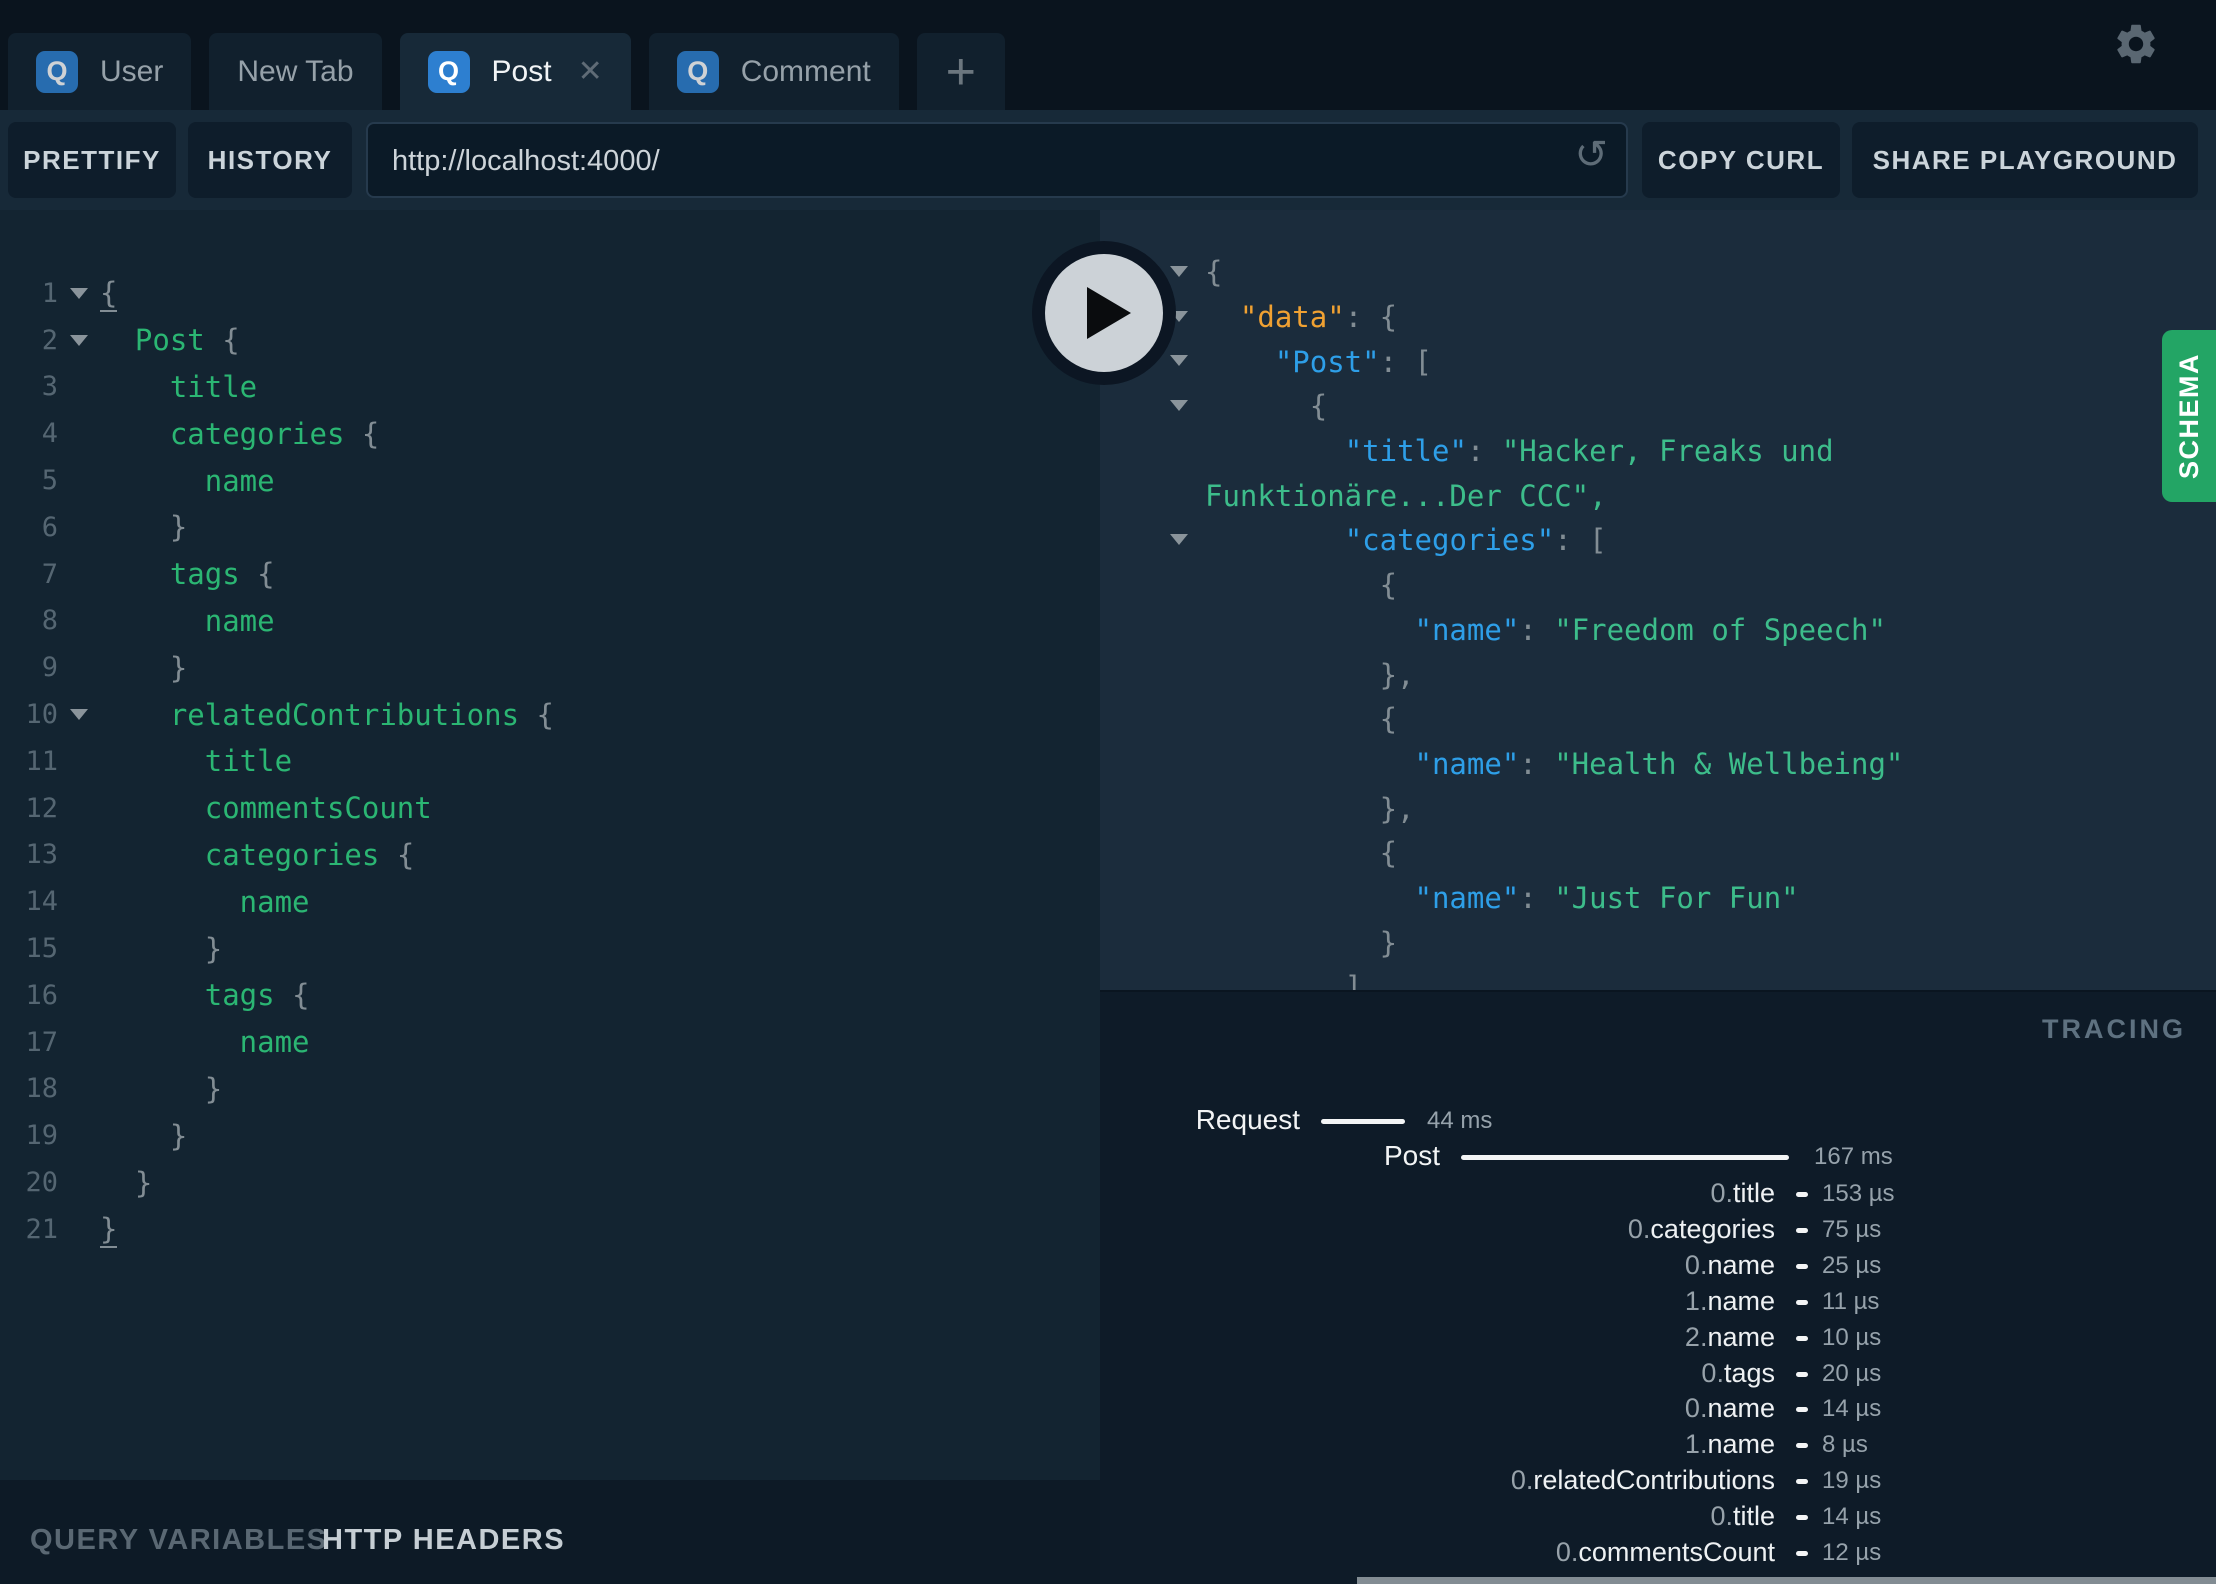 This screenshot has width=2216, height=1584. Describe the element at coordinates (1591, 155) in the screenshot. I see `reset-endpoint-icon: ↺` at that location.